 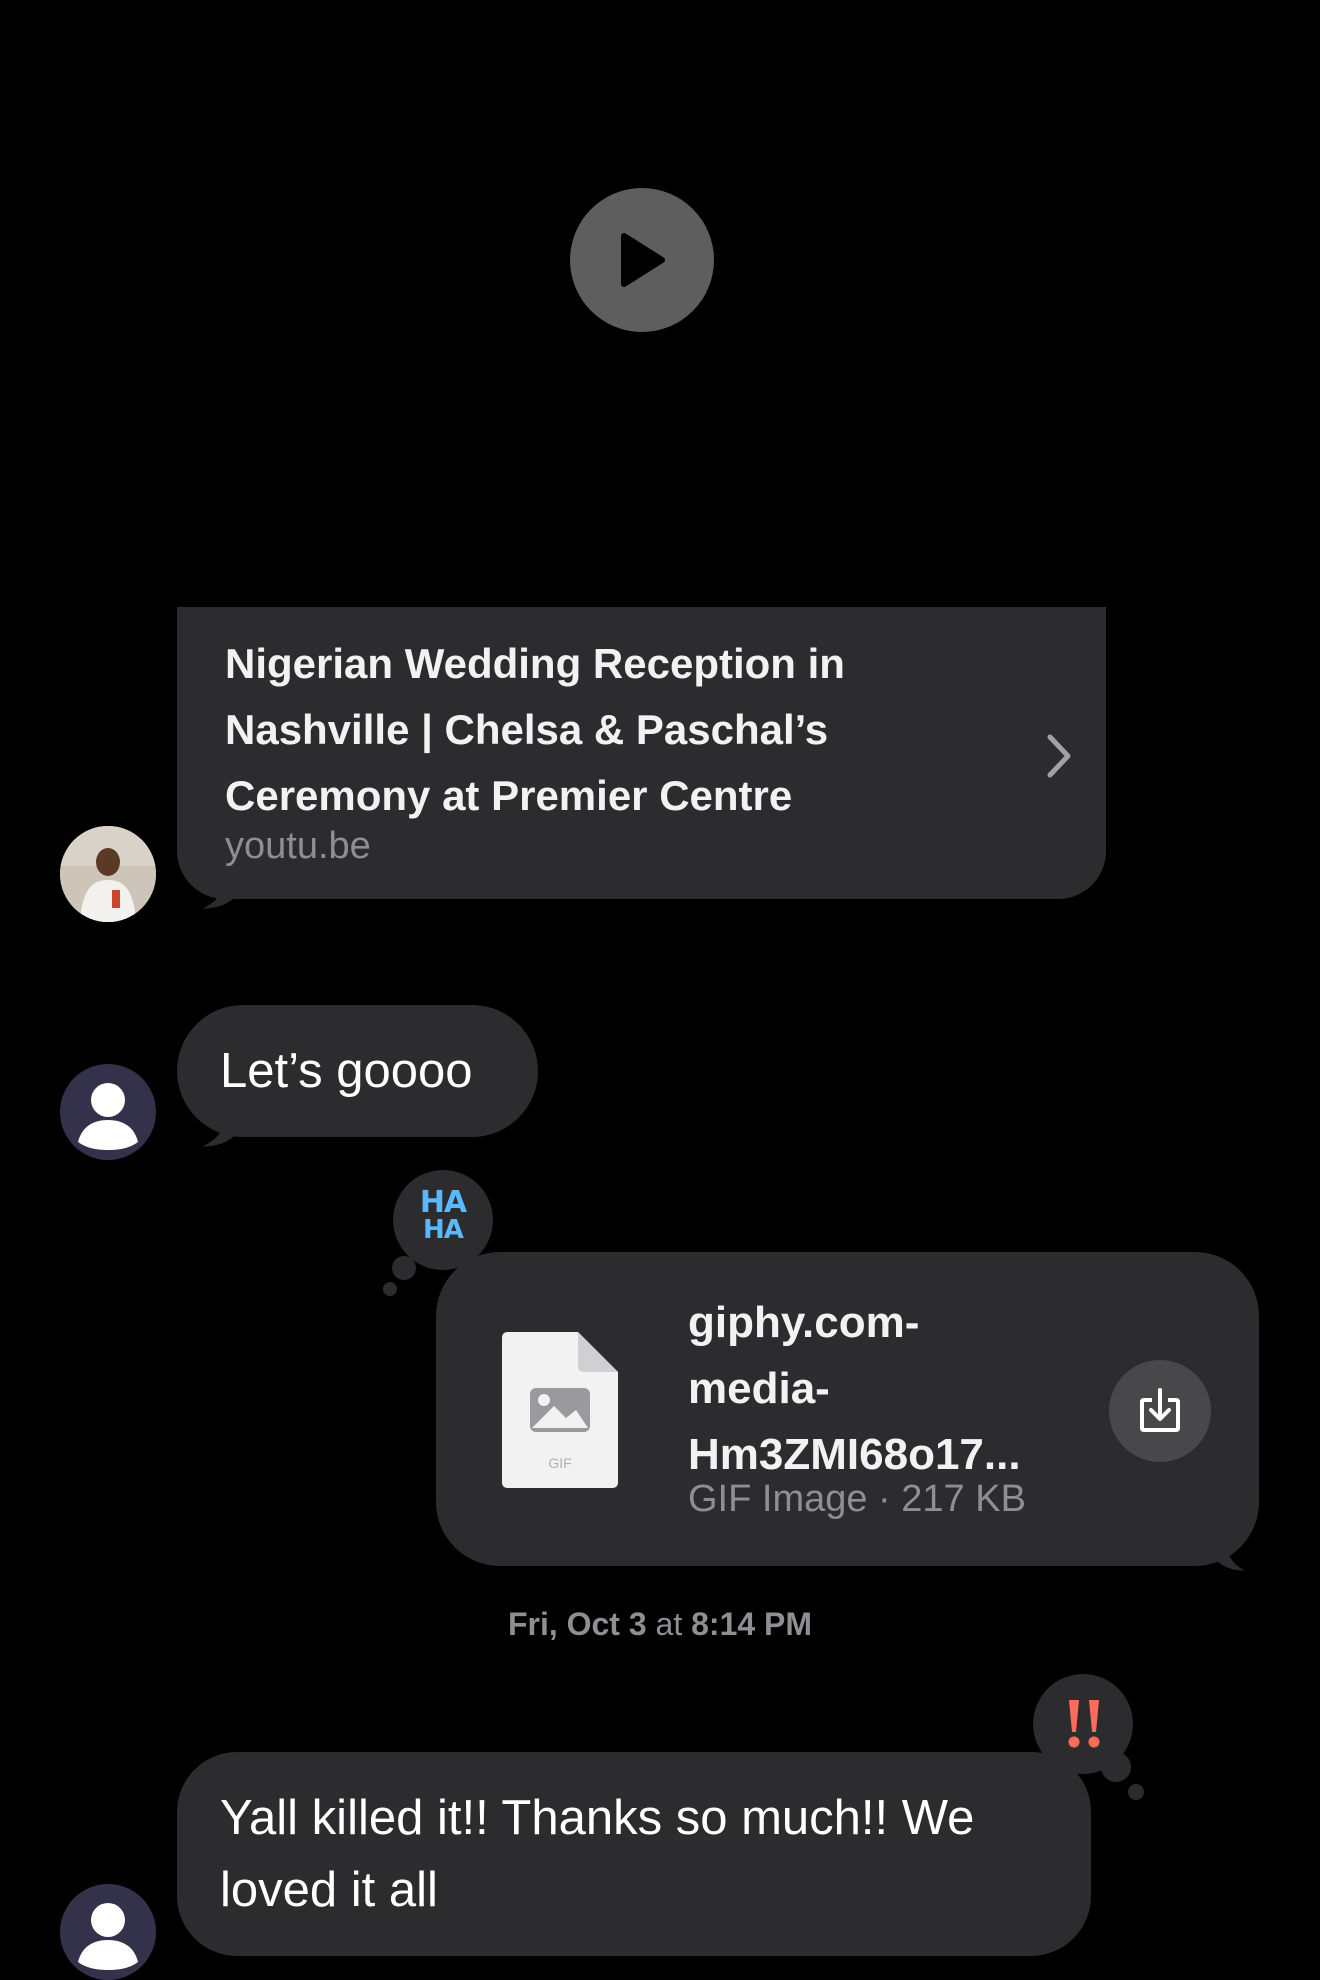 What do you see at coordinates (559, 1463) in the screenshot?
I see `gif-thumb-label: GIF` at bounding box center [559, 1463].